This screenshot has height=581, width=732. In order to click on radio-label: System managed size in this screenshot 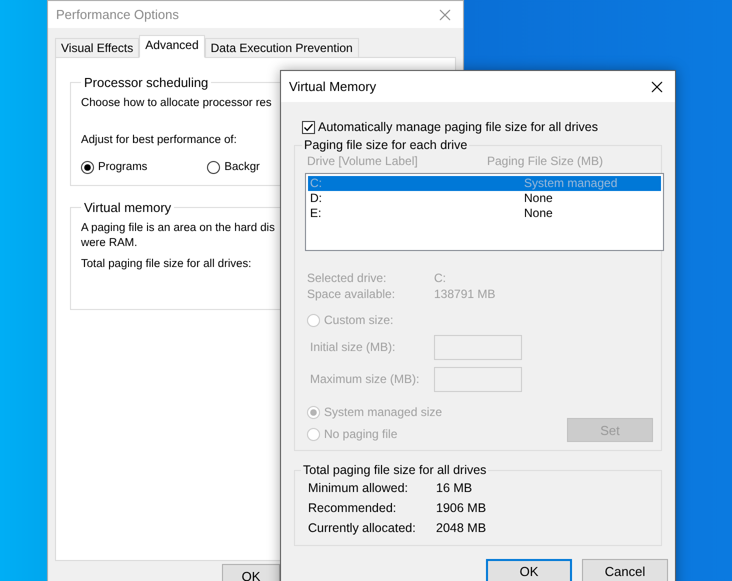, I will do `click(383, 412)`.